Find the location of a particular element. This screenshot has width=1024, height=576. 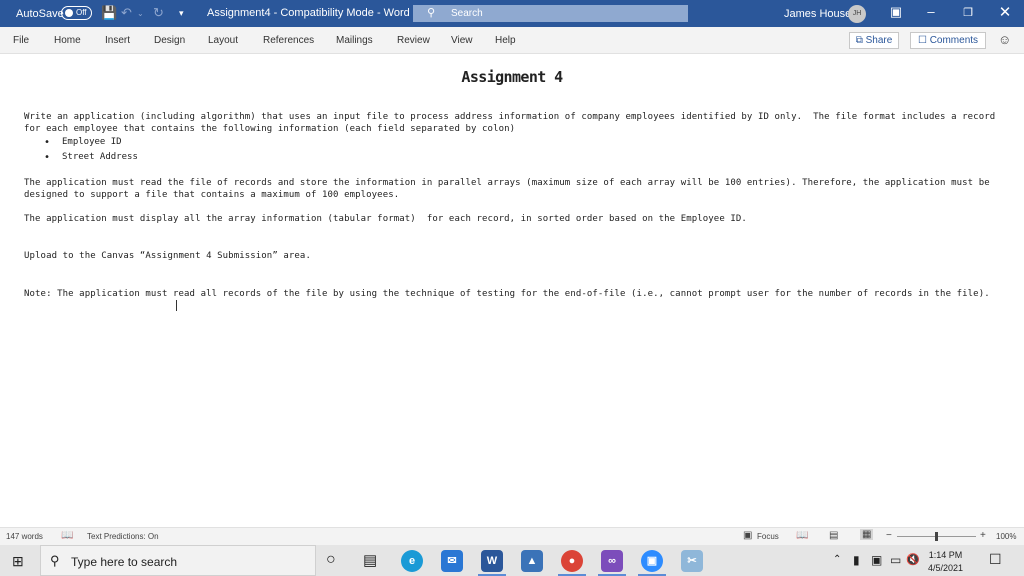

read-mode-icon: 📖 is located at coordinates (802, 535).